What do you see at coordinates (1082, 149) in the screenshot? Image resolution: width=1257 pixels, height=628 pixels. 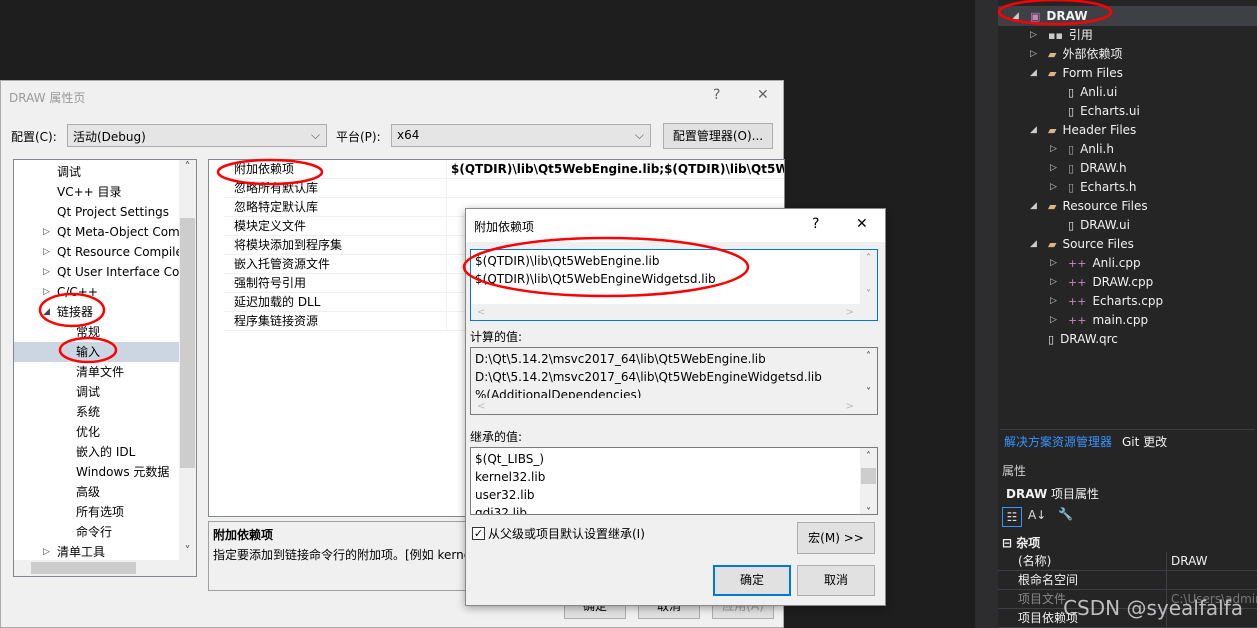 I see `solution-item: ▷ ▯ Anli.h` at bounding box center [1082, 149].